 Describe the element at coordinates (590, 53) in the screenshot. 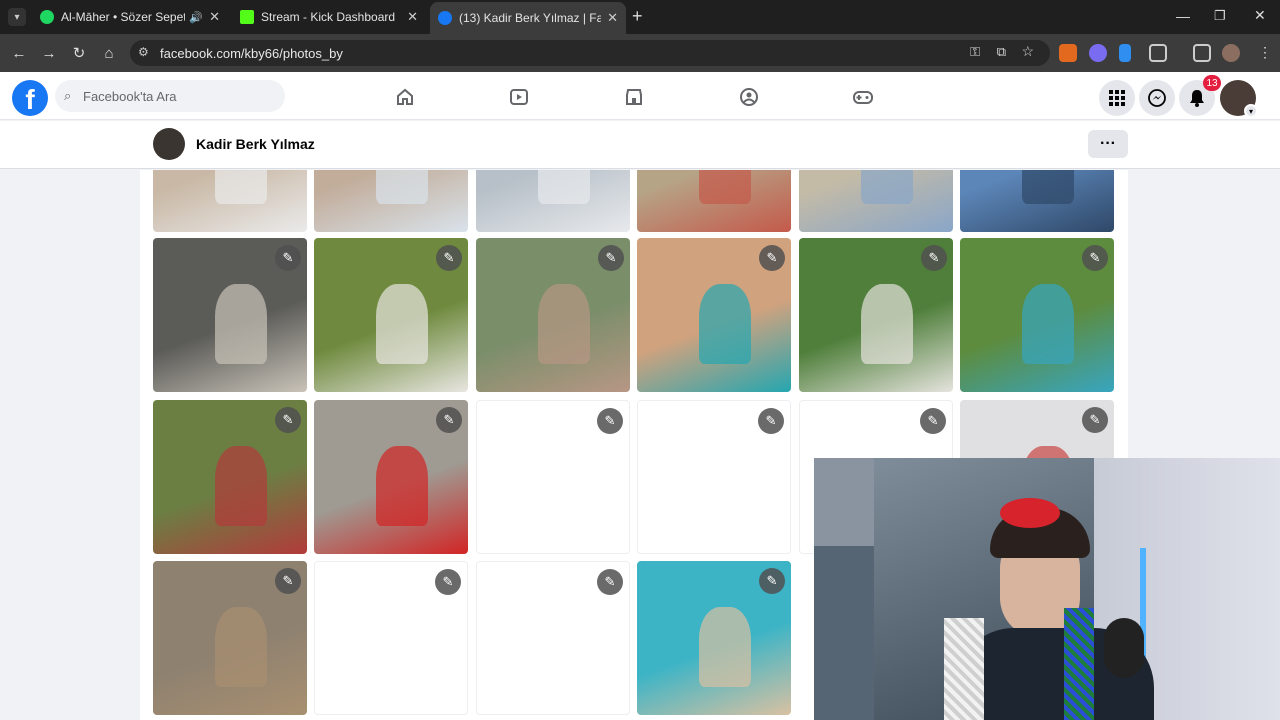

I see `url-field: ⚙ facebook.com/kby66/photos_by ⚿ ⧉ ☆` at that location.